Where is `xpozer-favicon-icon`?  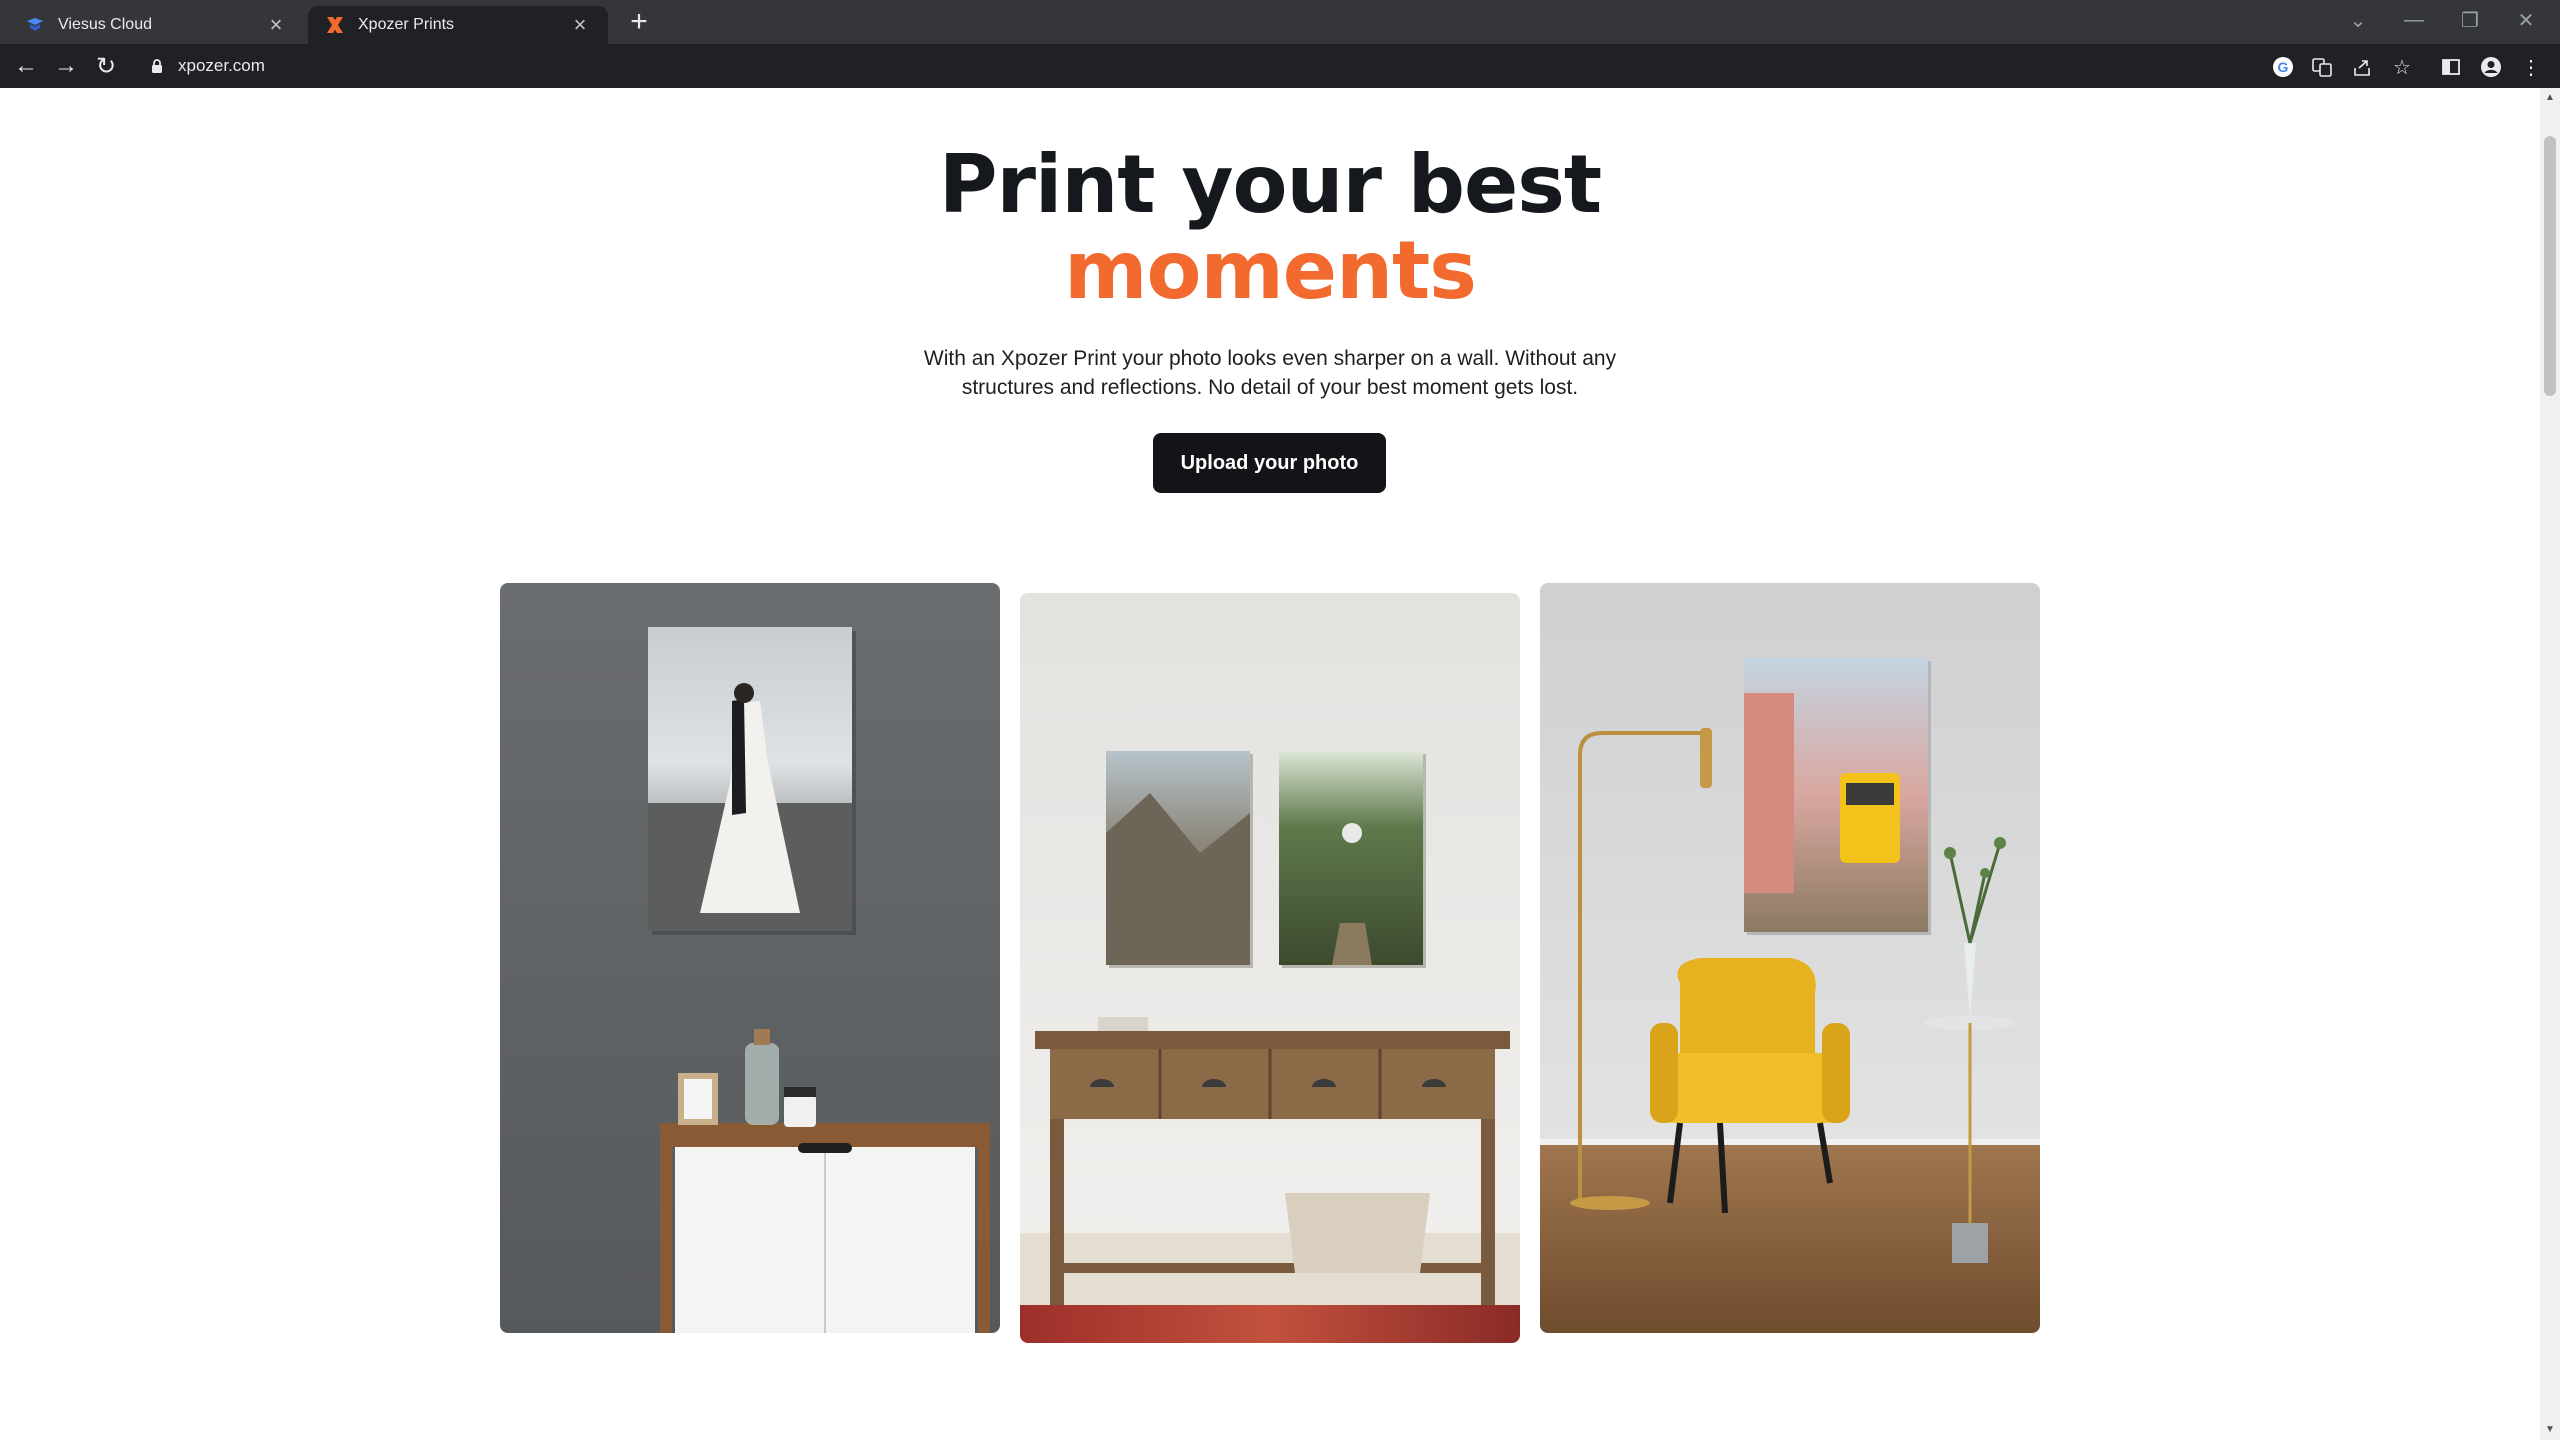
xpozer-favicon-icon is located at coordinates (335, 25).